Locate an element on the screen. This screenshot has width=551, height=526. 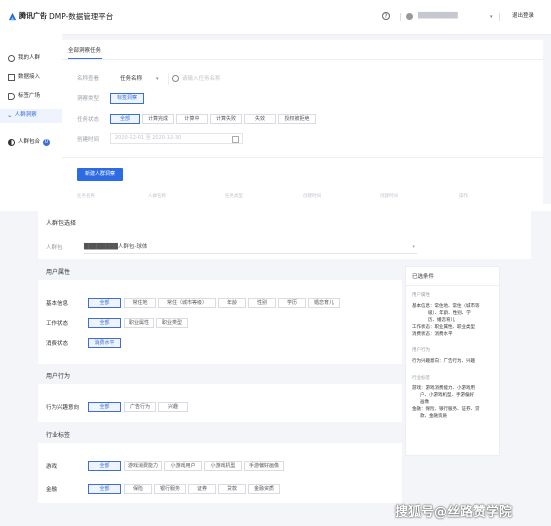
sidebar-item-tag-square: 标签广场 is located at coordinates (24, 96).